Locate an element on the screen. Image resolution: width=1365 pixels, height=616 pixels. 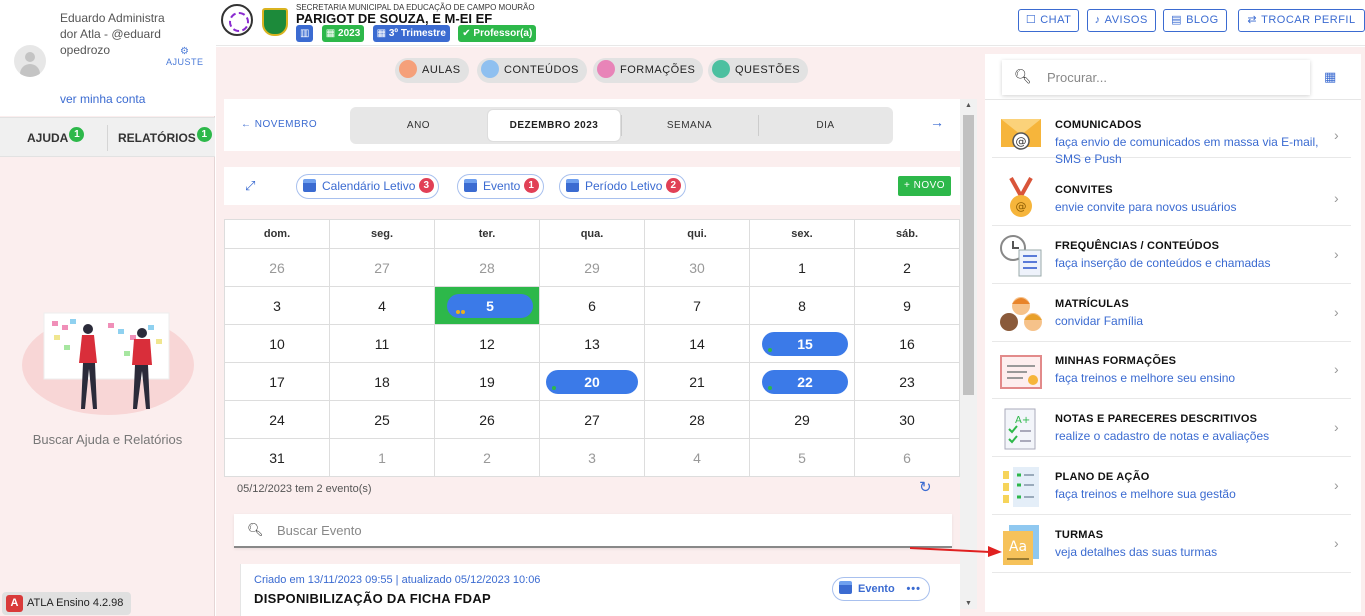
filter-school-period: Período Letivo 2 is located at coordinates (622, 186).